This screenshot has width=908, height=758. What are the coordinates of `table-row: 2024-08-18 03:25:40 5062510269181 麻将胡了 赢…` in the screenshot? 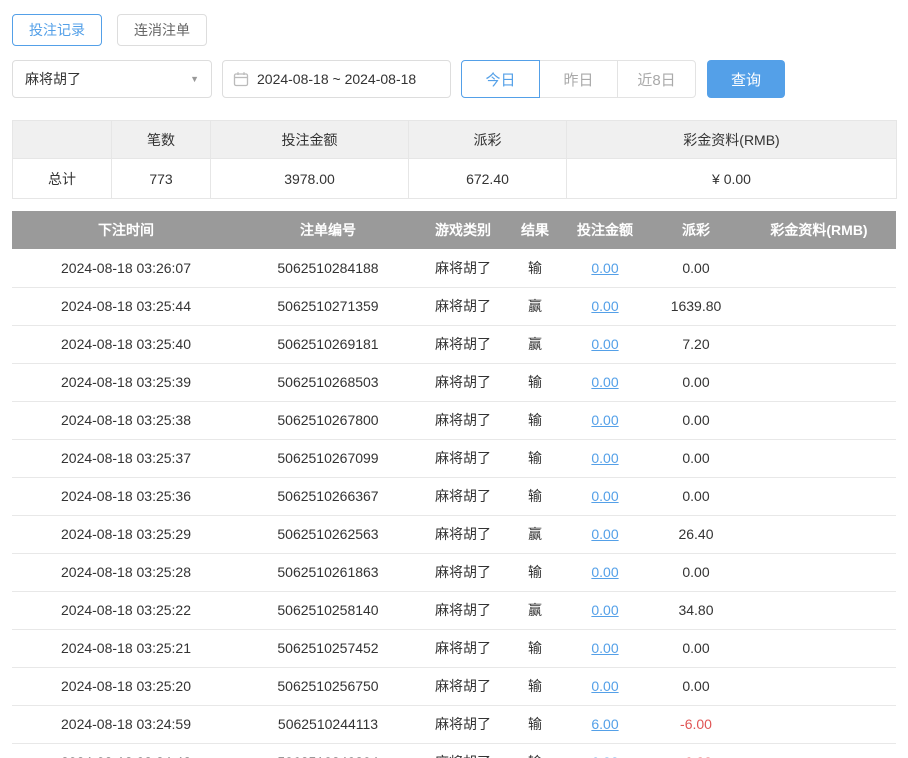 It's located at (454, 344).